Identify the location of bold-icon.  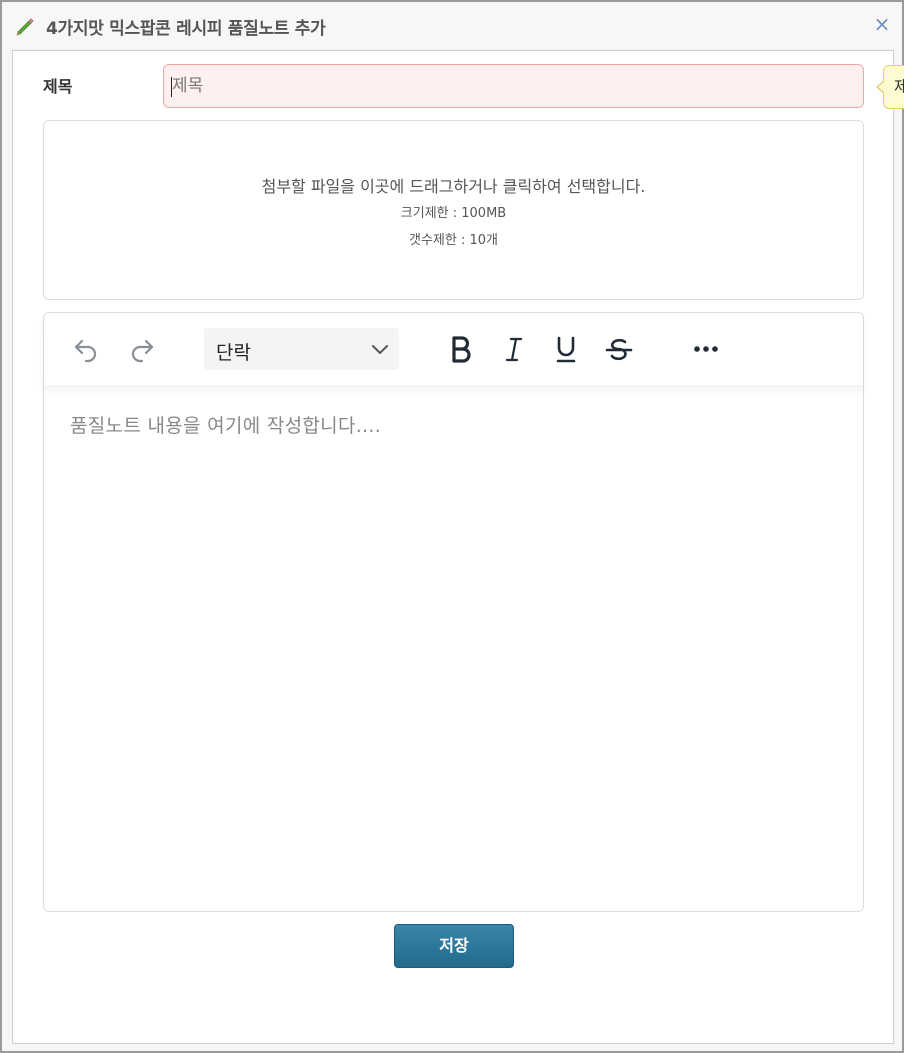
(461, 349).